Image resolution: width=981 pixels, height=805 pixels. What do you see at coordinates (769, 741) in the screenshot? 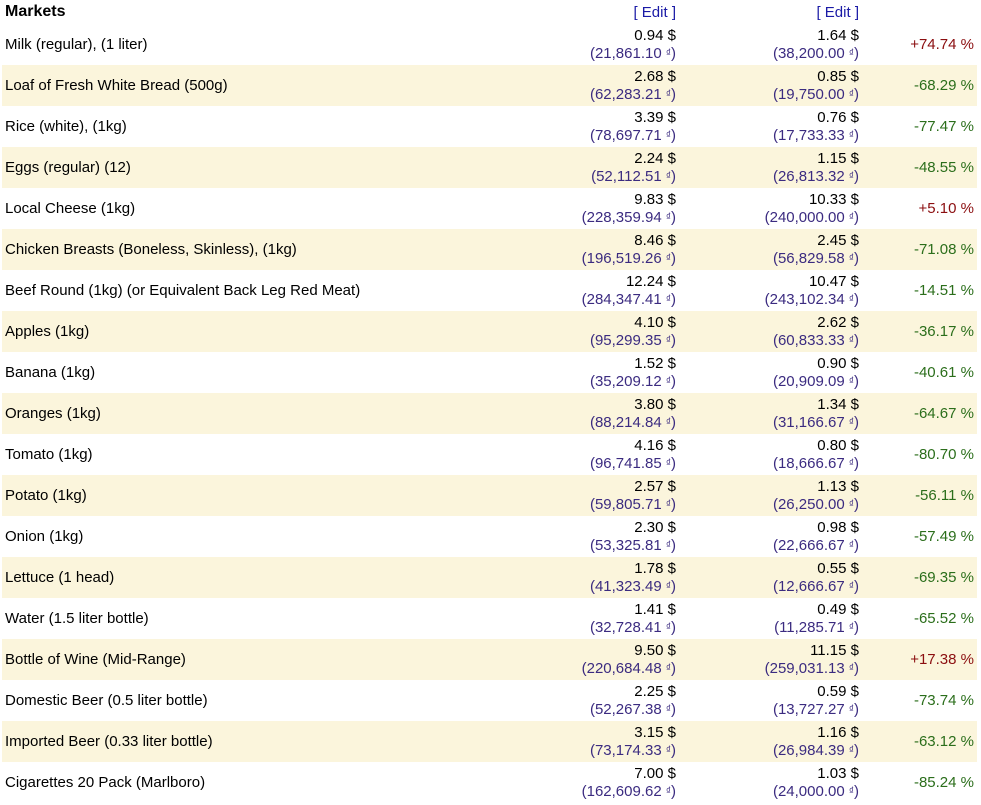
I see `city2-price: 1.16 $ (26,984.39 ₫)` at bounding box center [769, 741].